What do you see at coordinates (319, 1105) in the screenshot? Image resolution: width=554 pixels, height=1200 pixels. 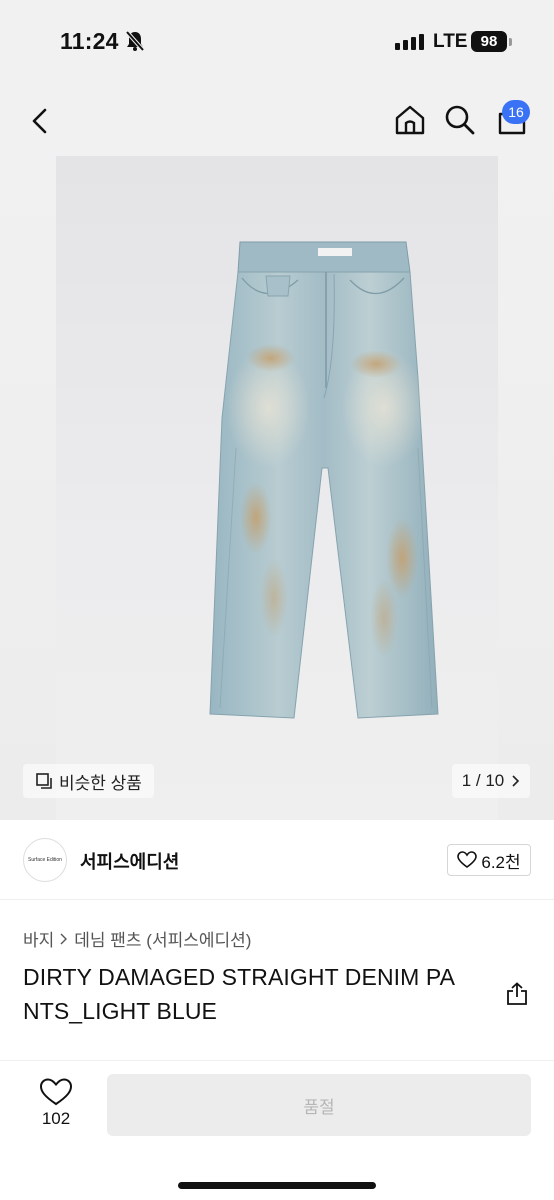 I see `soldout-button: 품절` at bounding box center [319, 1105].